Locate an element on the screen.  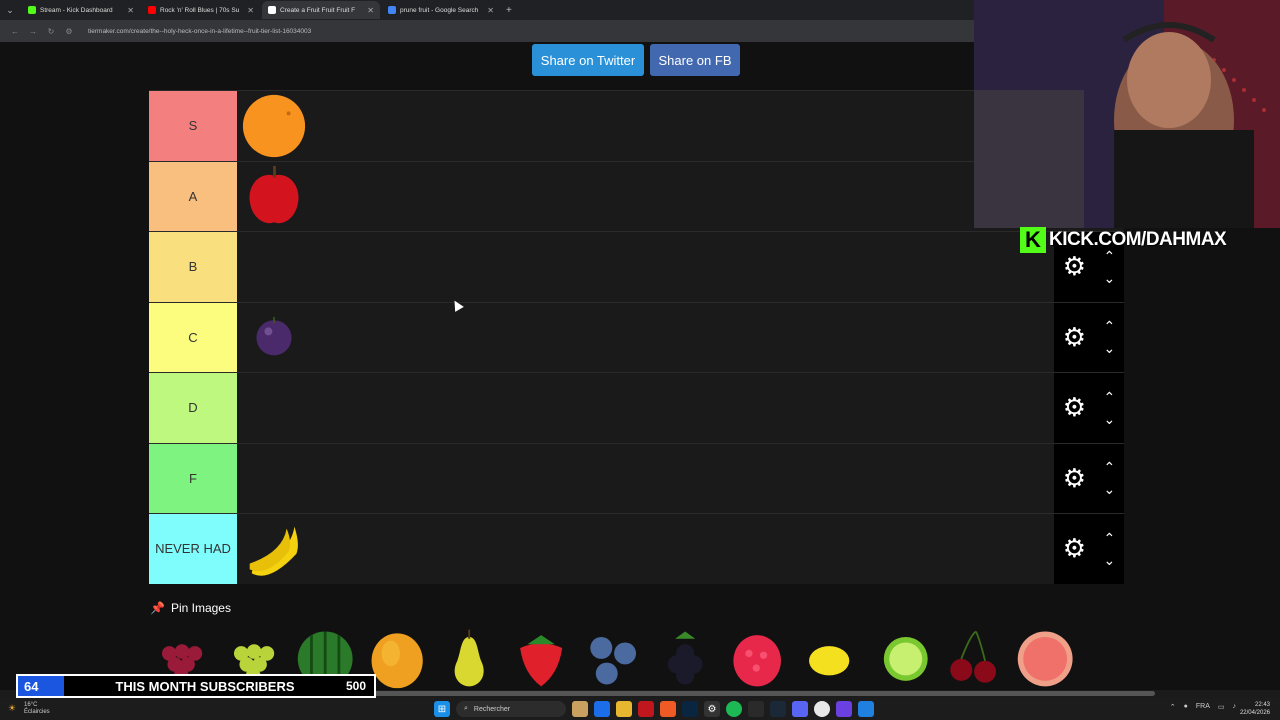
weather-widget: 16°C Éclaircies is located at coordinates (37, 709).